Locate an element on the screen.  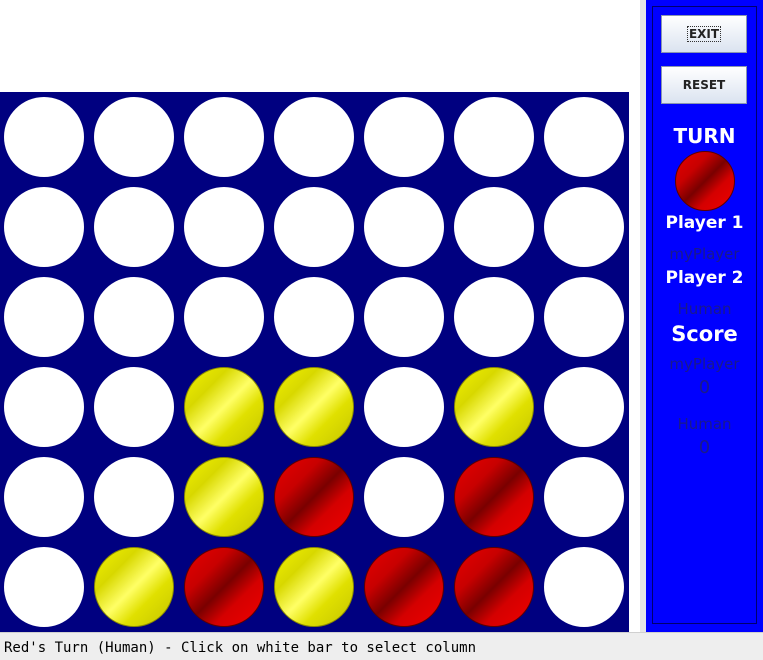
exit-button: EXIT is located at coordinates (704, 34).